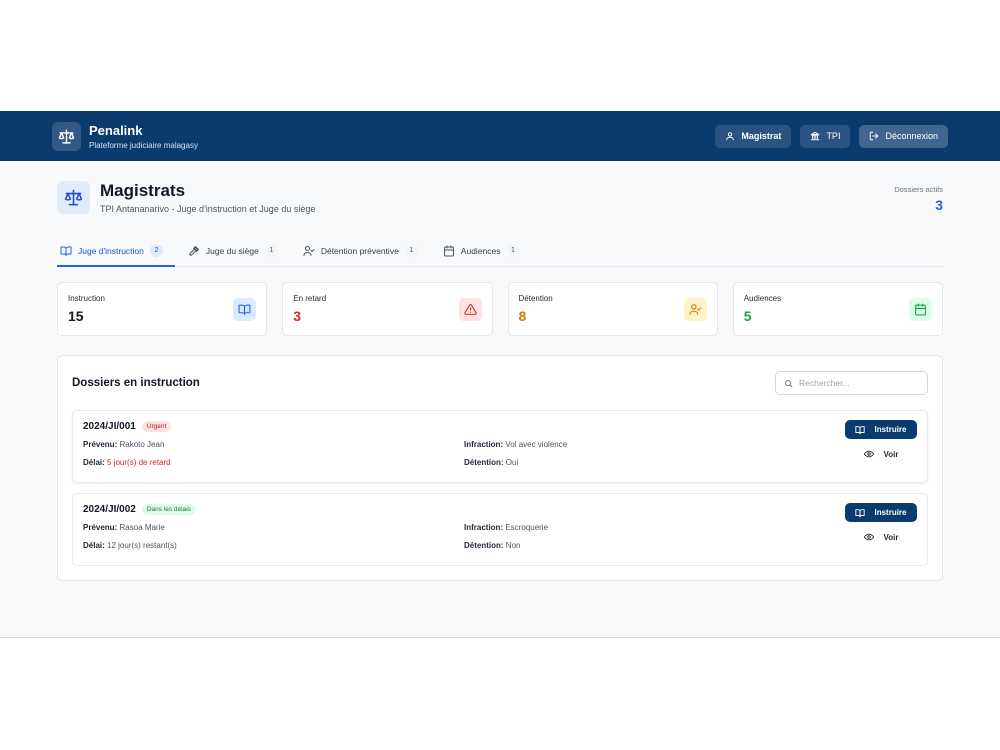  What do you see at coordinates (136, 383) in the screenshot?
I see `panel-title: Dossiers en instruction` at bounding box center [136, 383].